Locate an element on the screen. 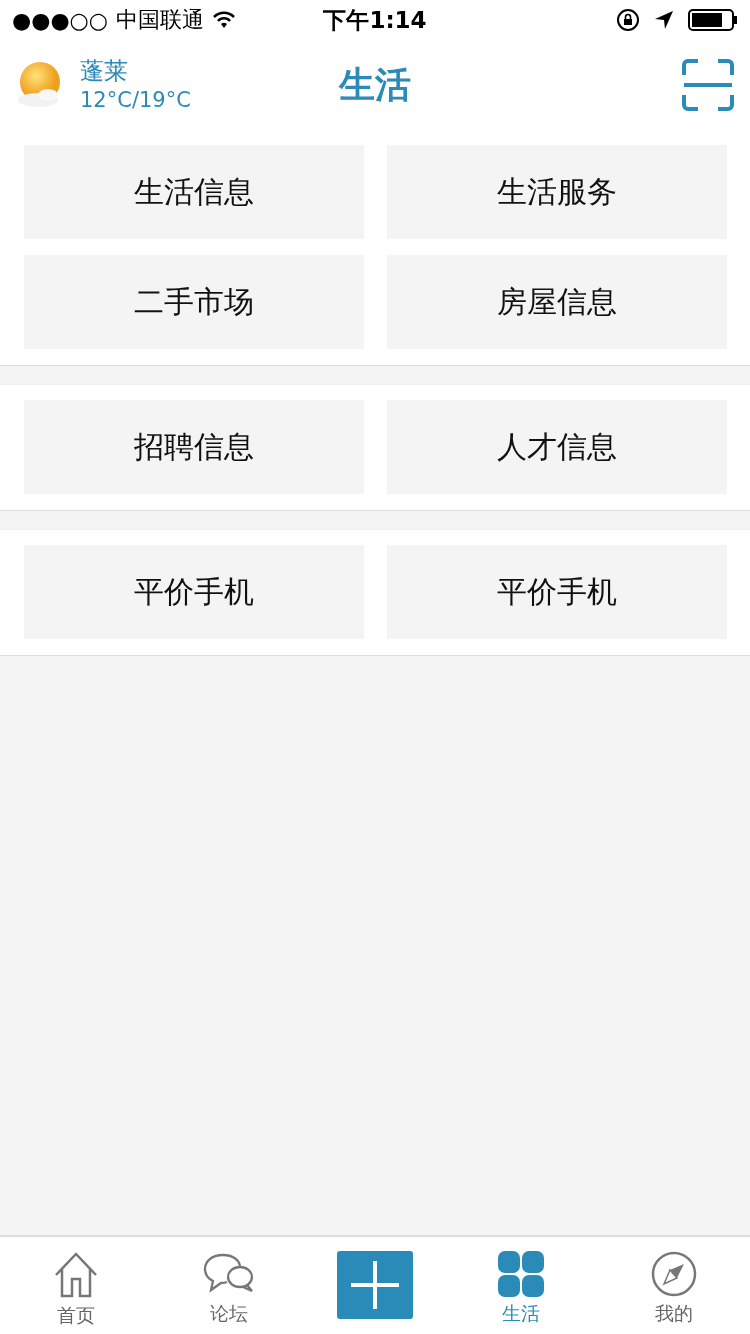 The width and height of the screenshot is (750, 1334). four-squares-icon is located at coordinates (521, 1274).